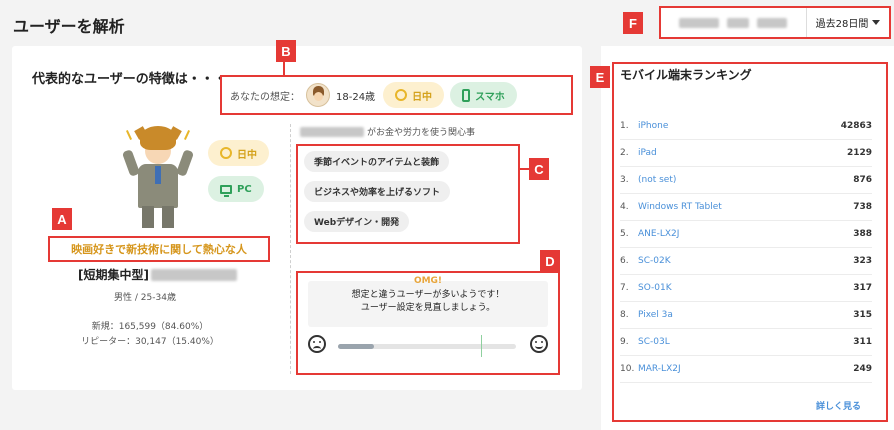  I want to click on happy-face-icon, so click(539, 344).